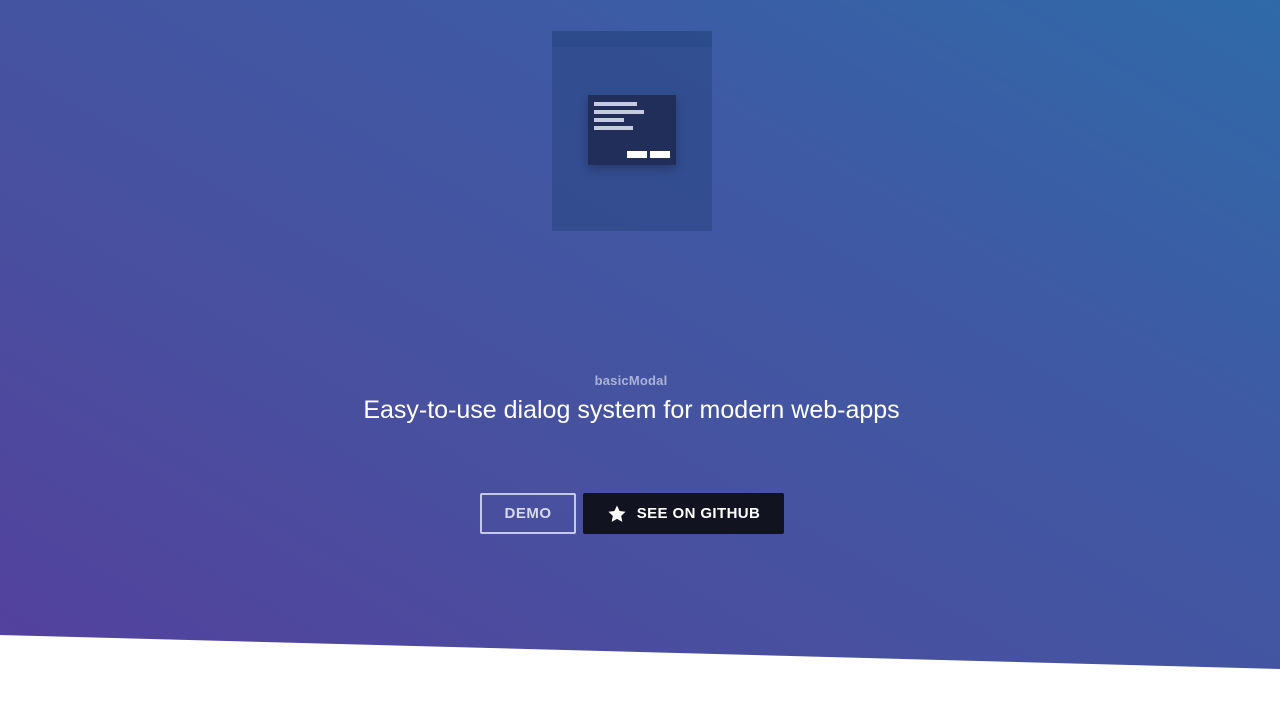 The height and width of the screenshot is (720, 1280). I want to click on github-button: SEE ON GITHUB, so click(683, 513).